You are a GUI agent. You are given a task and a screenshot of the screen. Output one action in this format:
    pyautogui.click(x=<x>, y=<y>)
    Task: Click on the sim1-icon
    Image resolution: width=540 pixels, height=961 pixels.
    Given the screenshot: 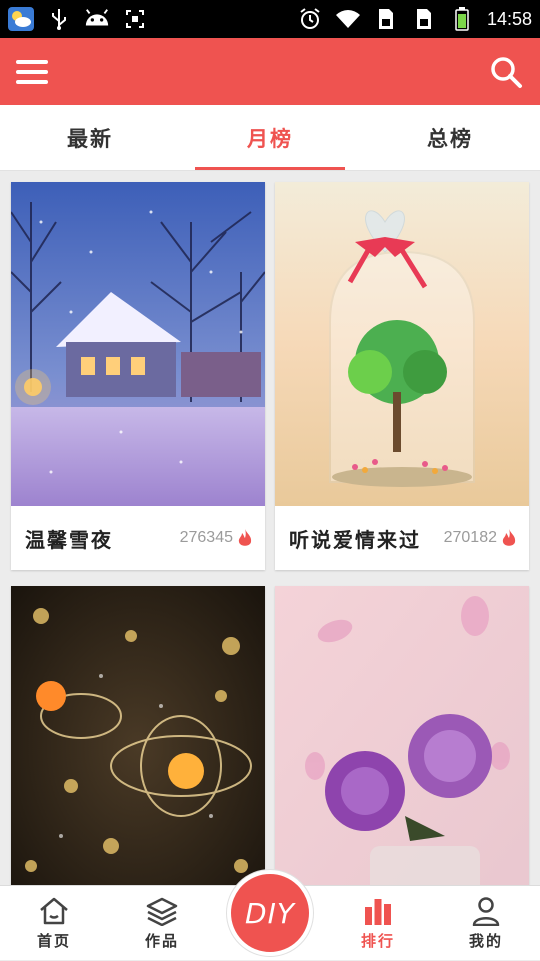 What is the action you would take?
    pyautogui.click(x=386, y=19)
    